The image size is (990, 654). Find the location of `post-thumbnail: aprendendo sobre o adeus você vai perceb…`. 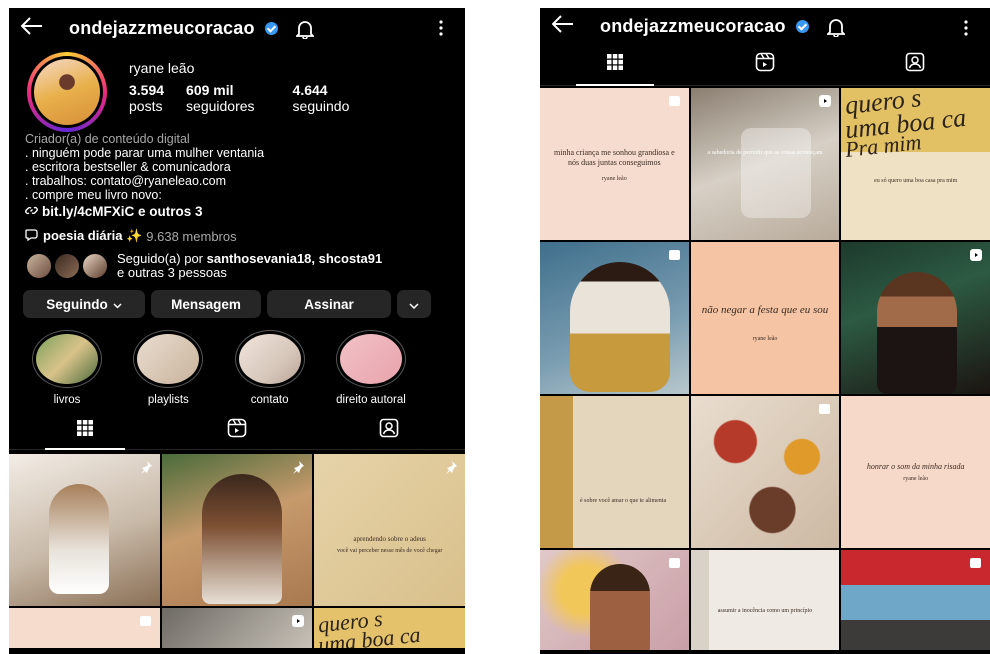

post-thumbnail: aprendendo sobre o adeus você vai perceb… is located at coordinates (389, 530).